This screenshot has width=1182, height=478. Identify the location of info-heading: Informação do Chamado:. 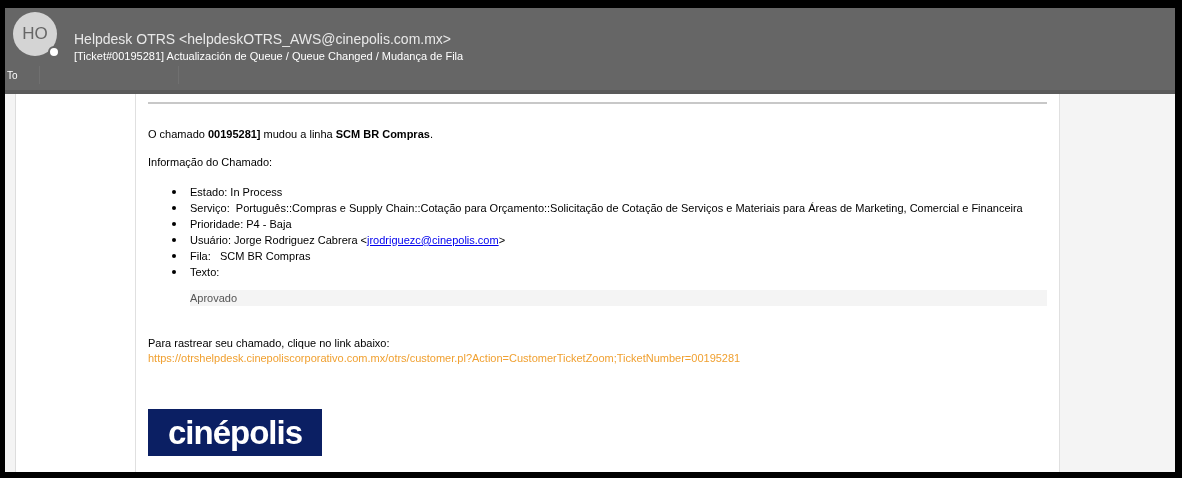
(211, 162).